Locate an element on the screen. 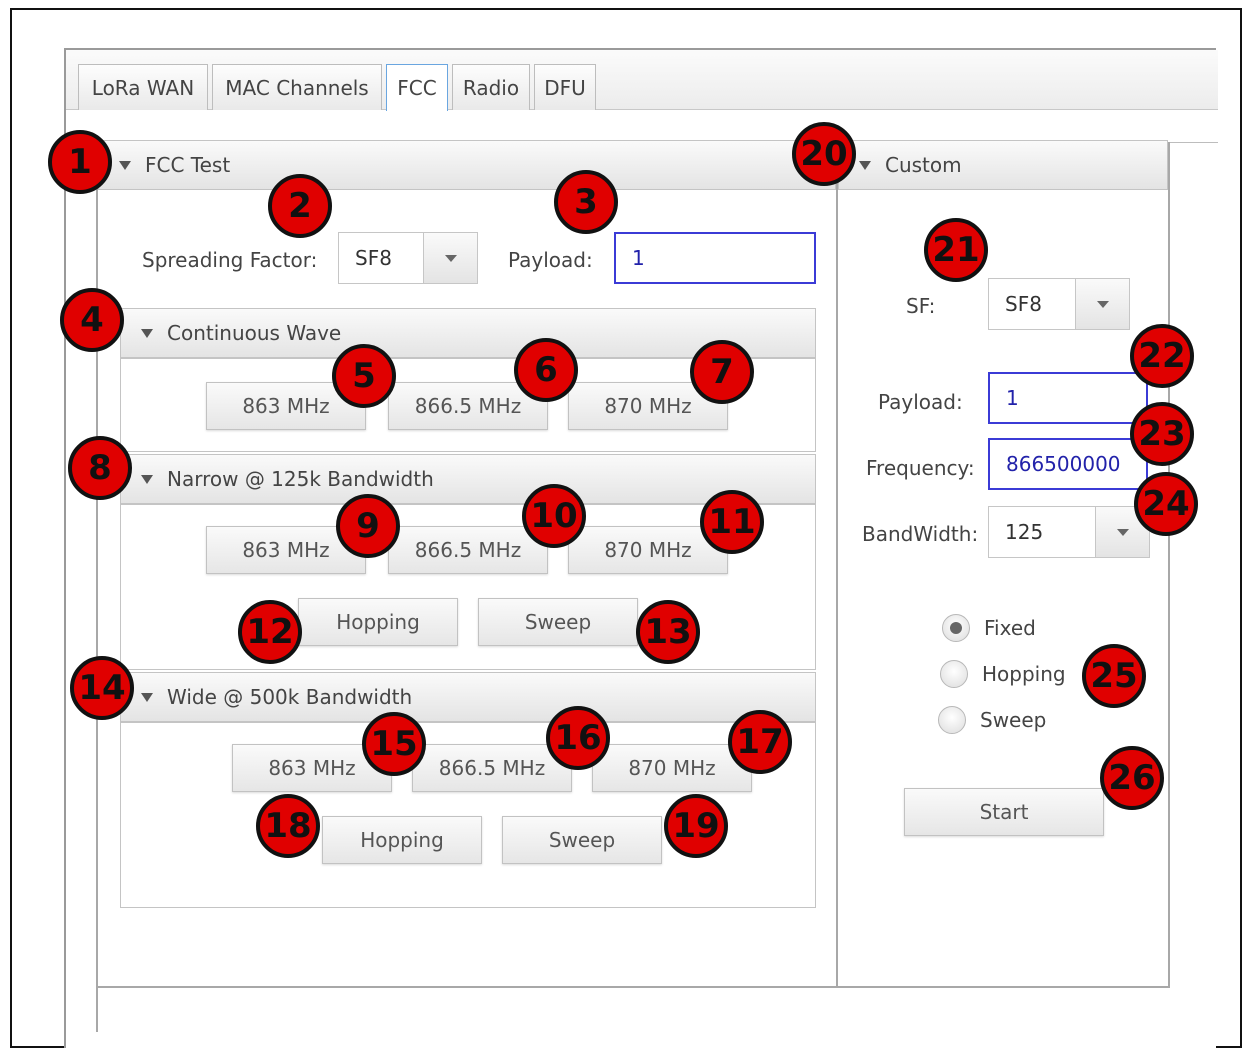 The image size is (1247, 1053). radio-selected-icon is located at coordinates (956, 628).